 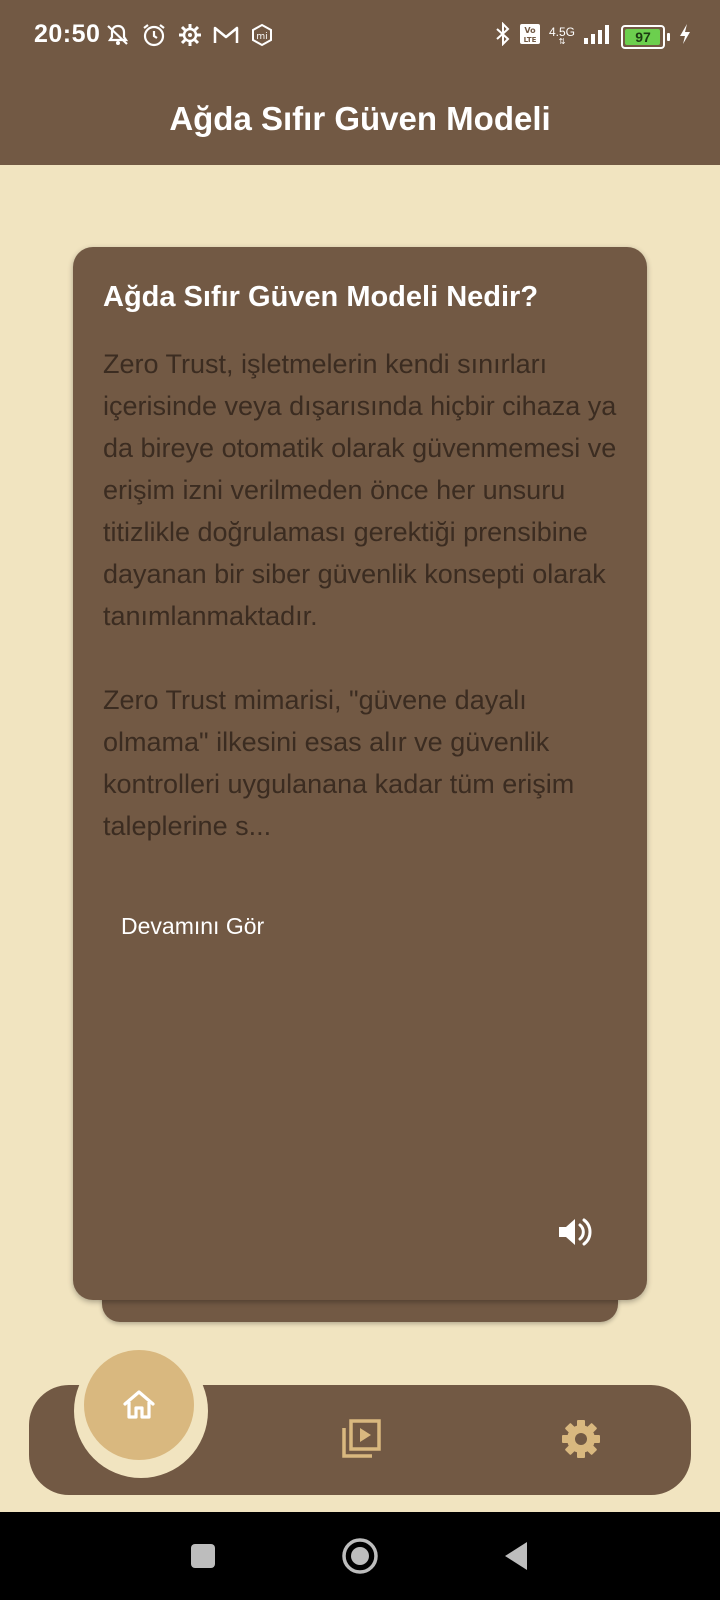 I want to click on svg-text: LTE, so click(x=530, y=40).